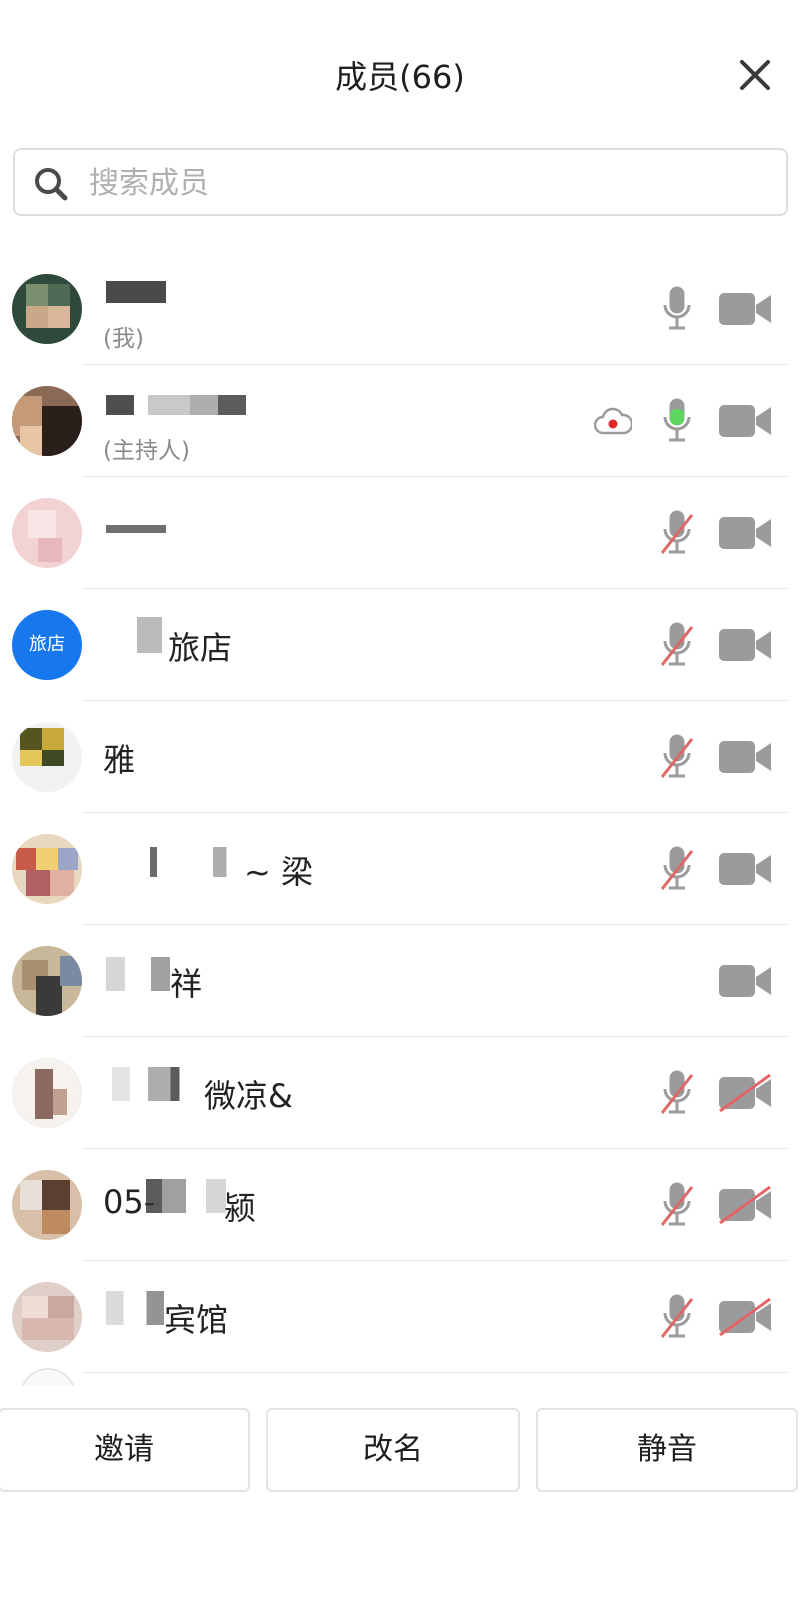  I want to click on member-row: ~ 梁, so click(400, 869).